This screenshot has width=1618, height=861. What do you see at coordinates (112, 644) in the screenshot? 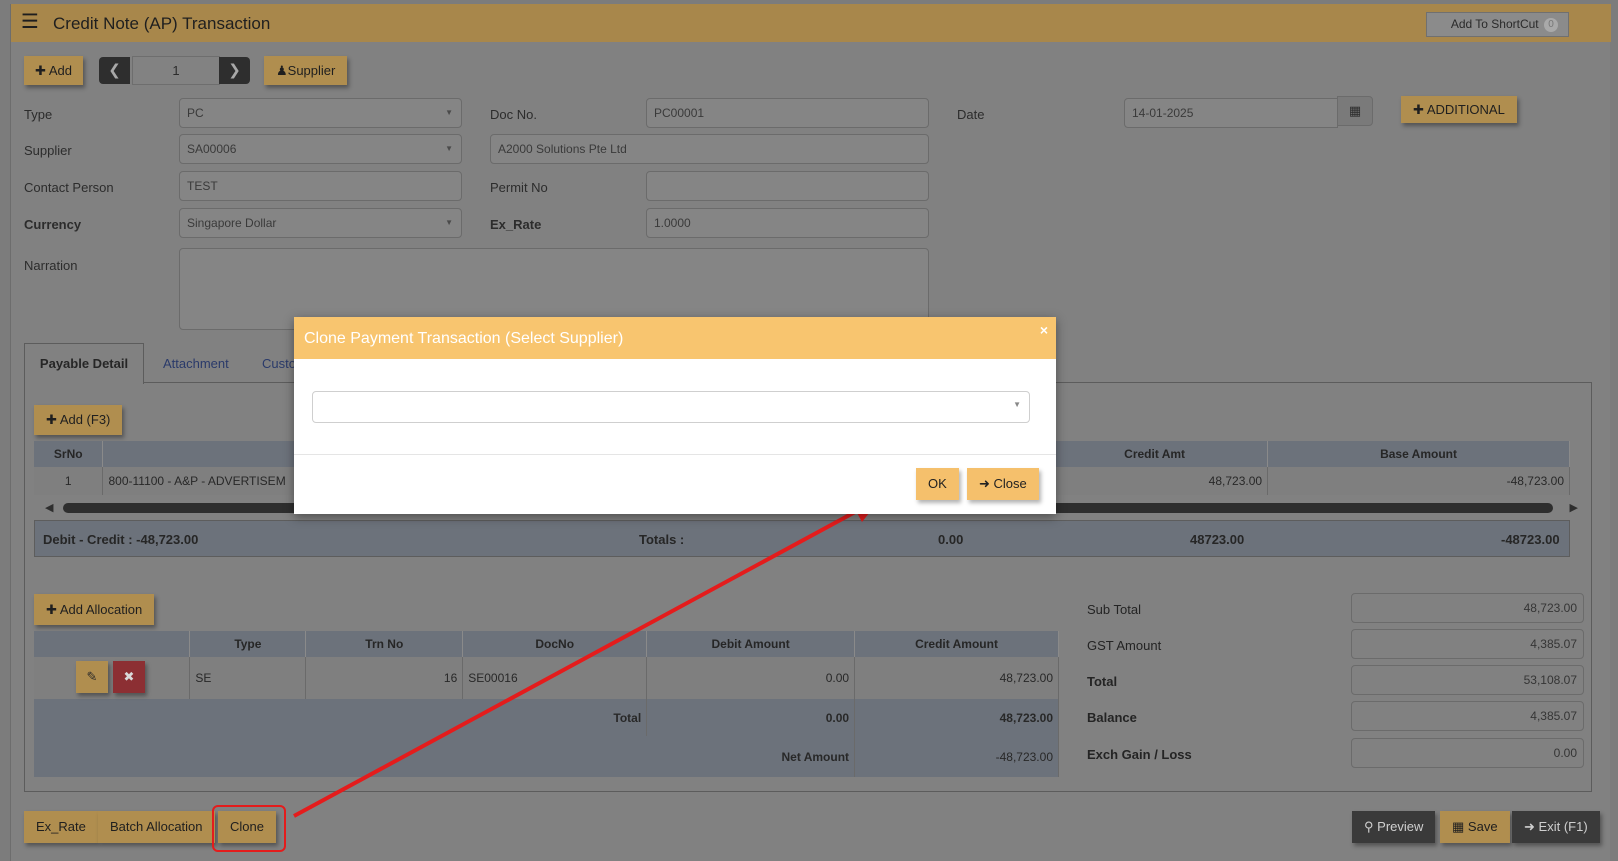
I see `col-actions` at bounding box center [112, 644].